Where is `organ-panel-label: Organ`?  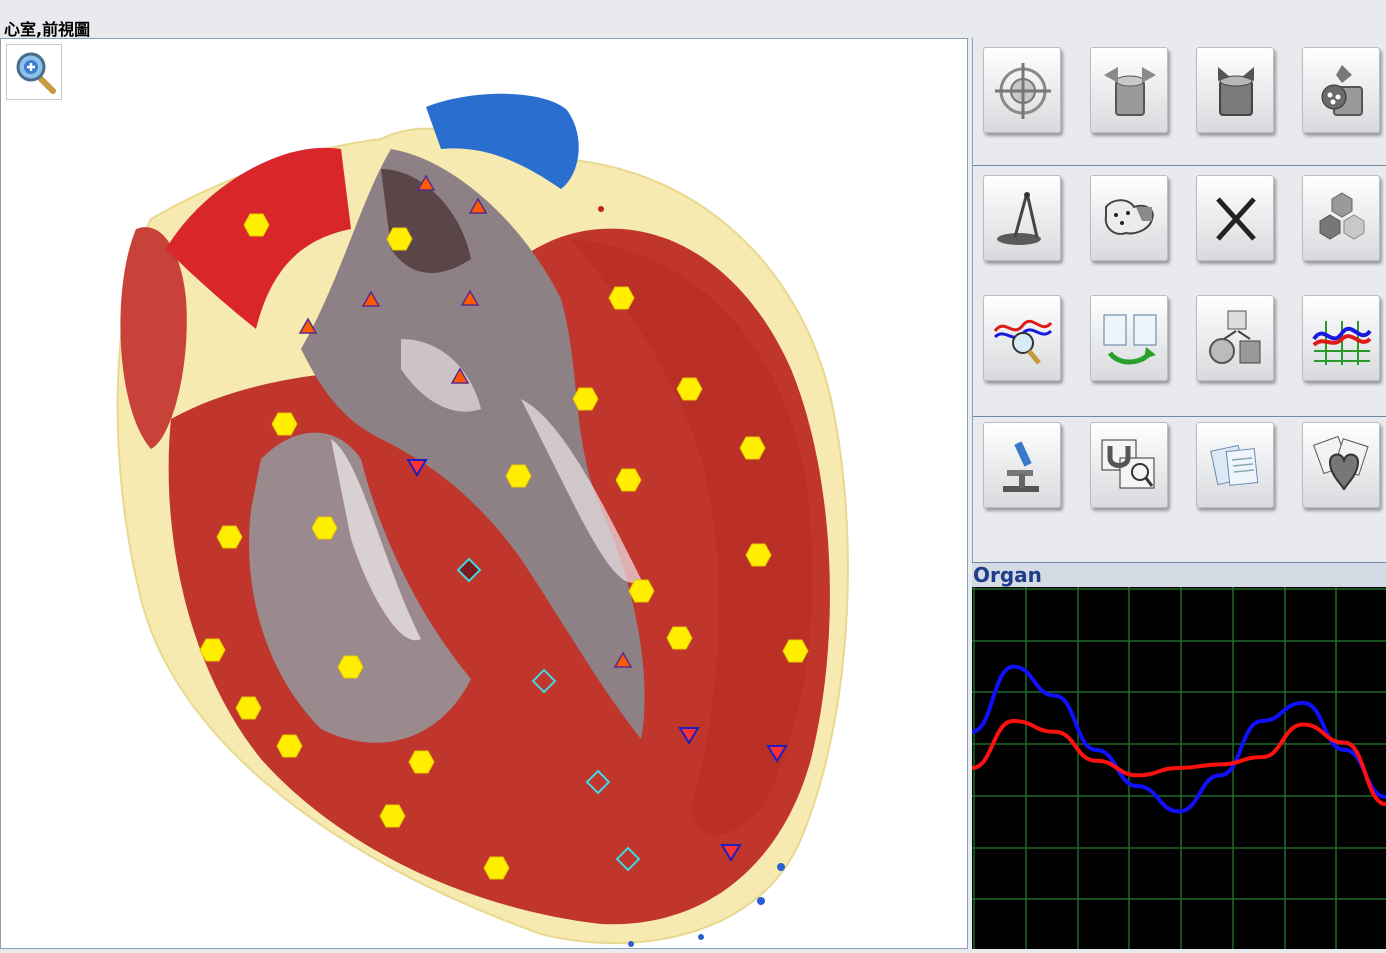 organ-panel-label: Organ is located at coordinates (1179, 574).